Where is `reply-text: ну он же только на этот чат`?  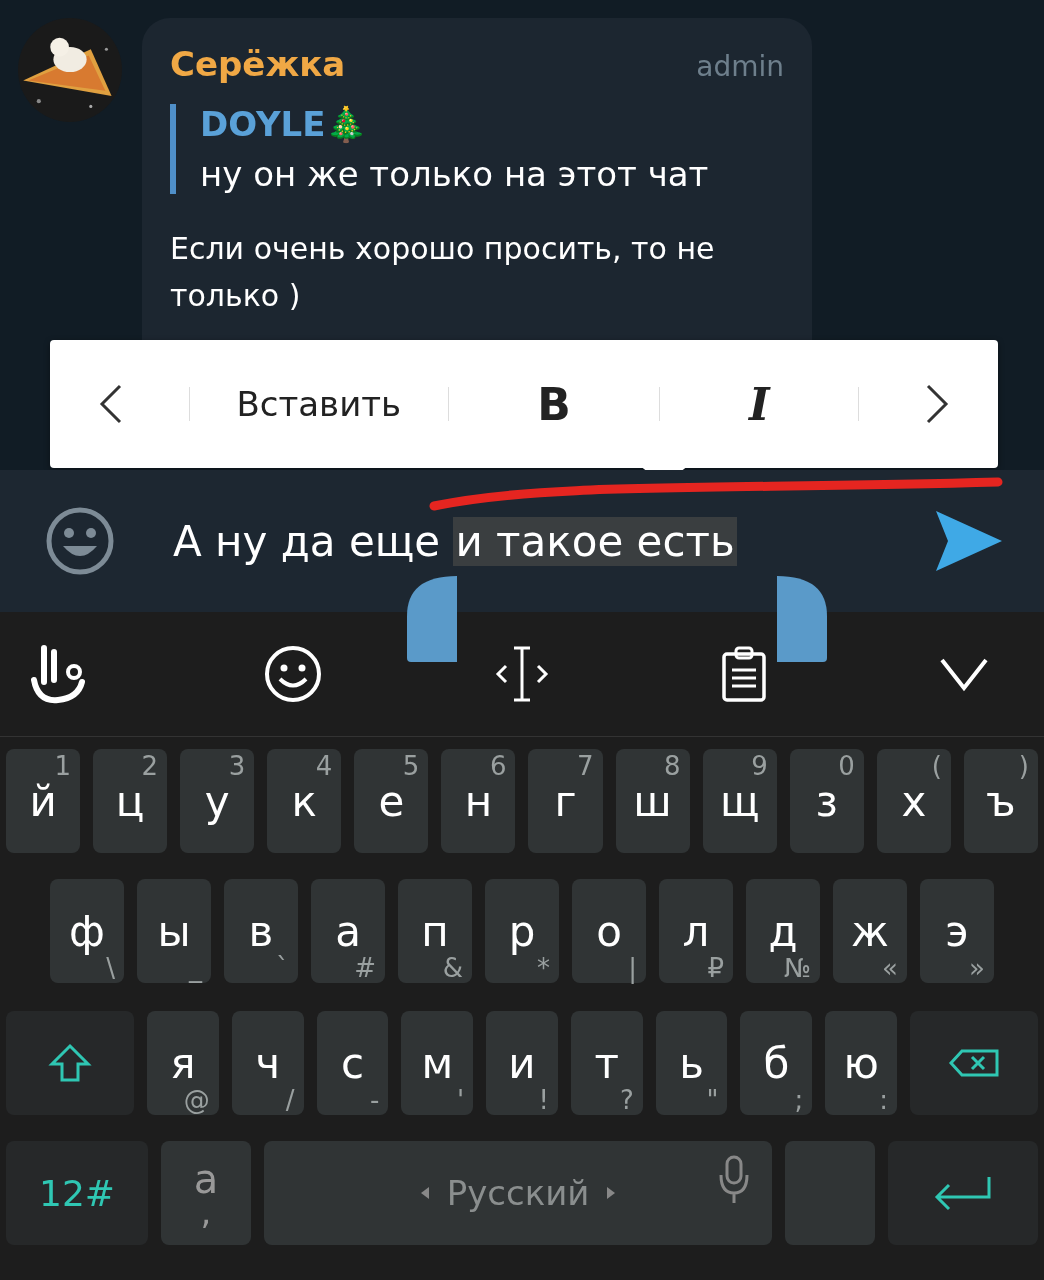 reply-text: ну он же только на этот чат is located at coordinates (455, 174).